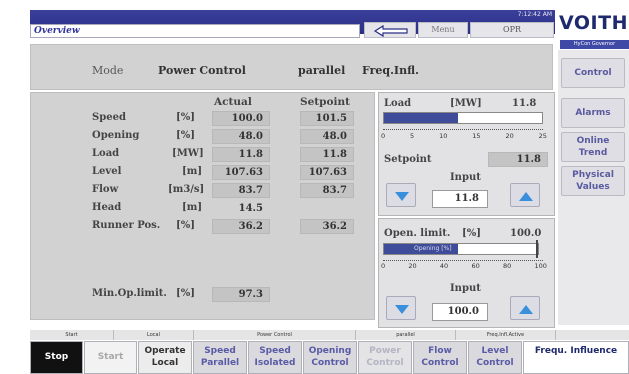 The height and width of the screenshot is (374, 629). I want to click on scale-label: 80, so click(507, 266).